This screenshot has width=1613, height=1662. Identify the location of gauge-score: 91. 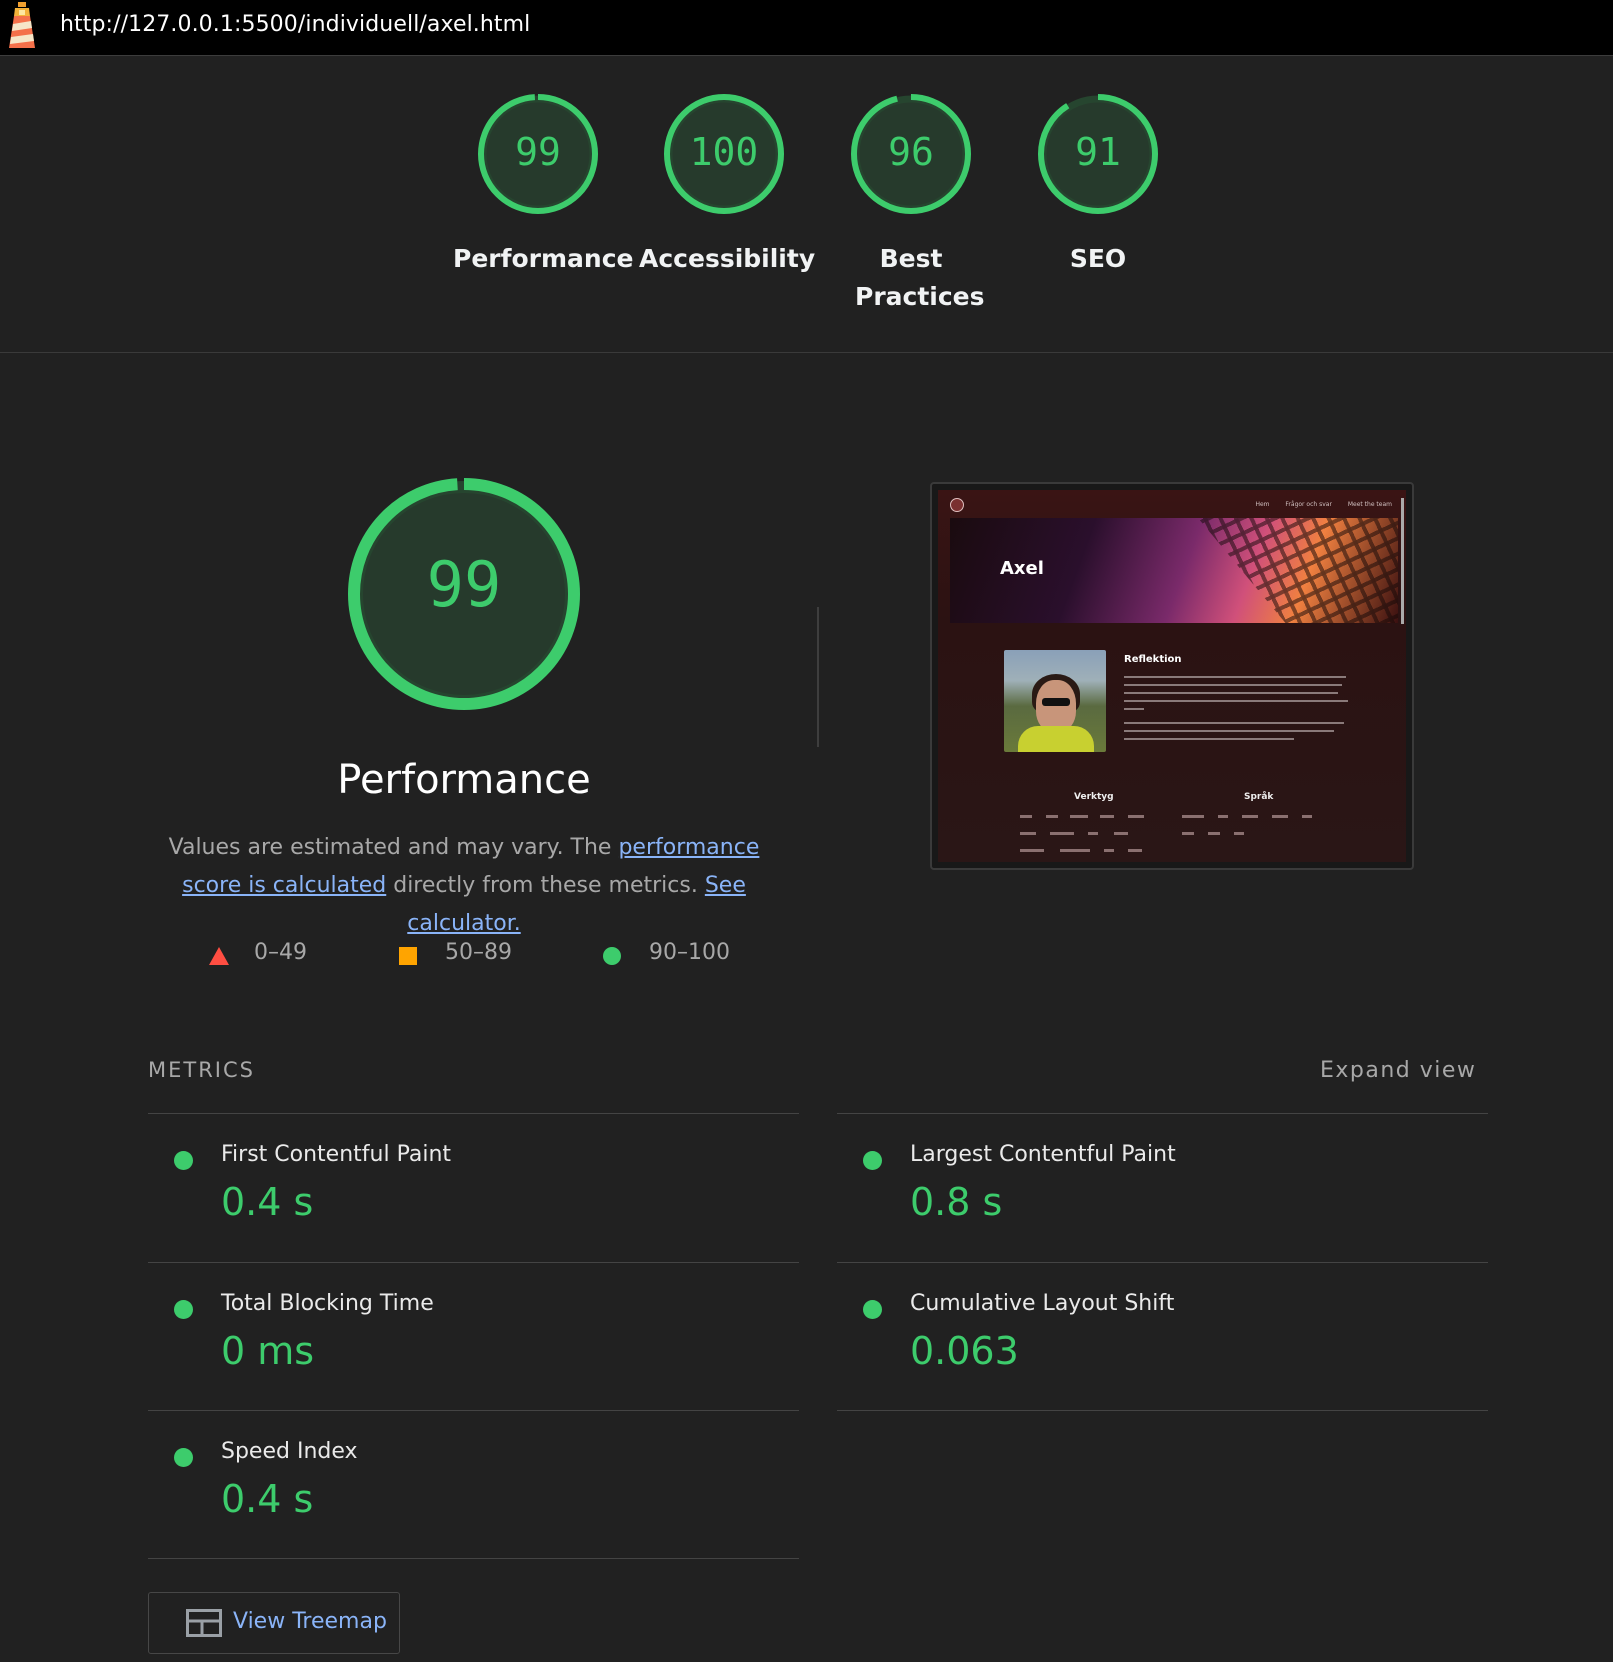
(1098, 152).